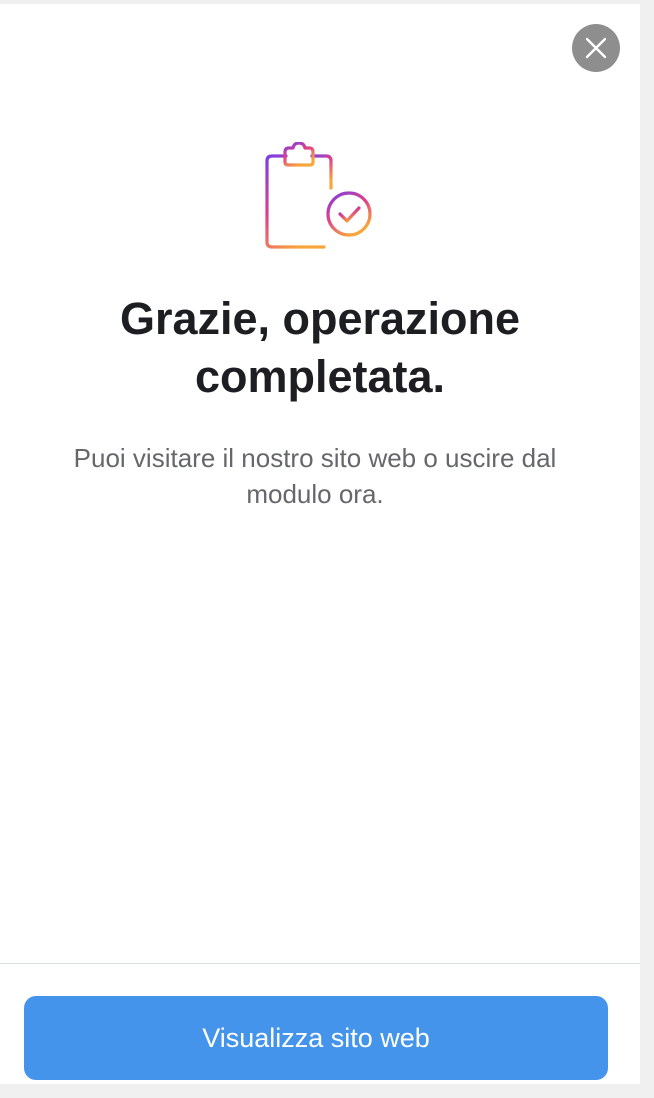 This screenshot has width=654, height=1098. I want to click on window-bottom-edge, so click(327, 1091).